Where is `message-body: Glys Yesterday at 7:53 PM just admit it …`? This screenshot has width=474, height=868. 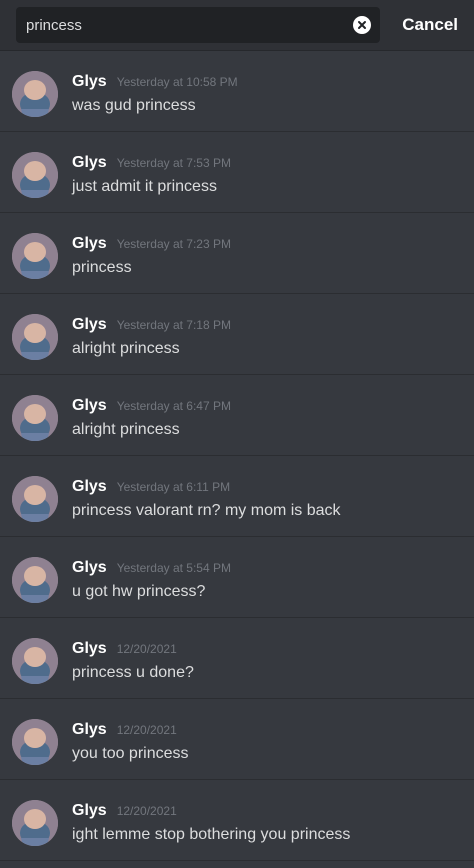
message-body: Glys Yesterday at 7:53 PM just admit it … is located at coordinates (151, 175).